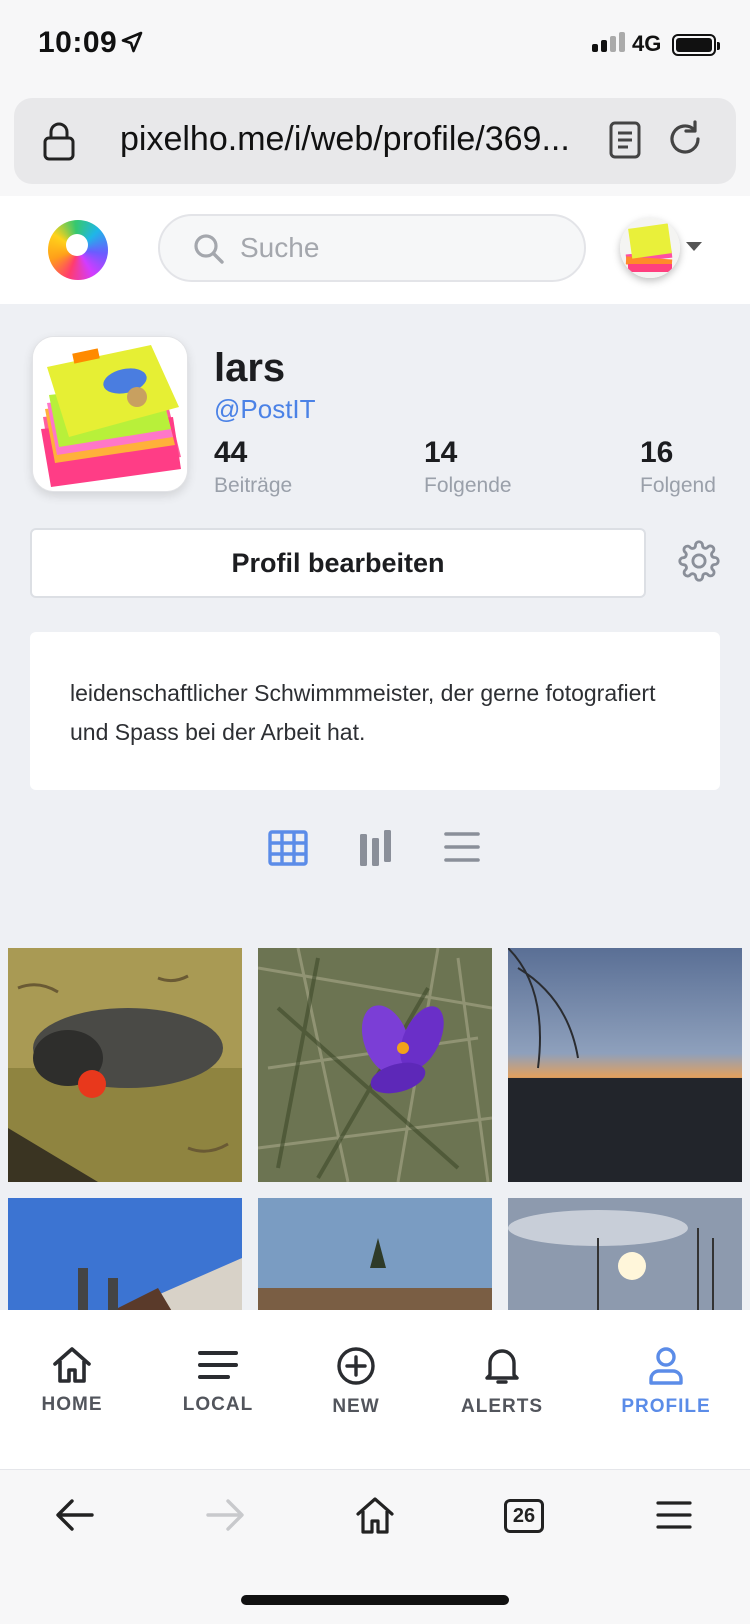  What do you see at coordinates (462, 847) in the screenshot?
I see `list-view-icon` at bounding box center [462, 847].